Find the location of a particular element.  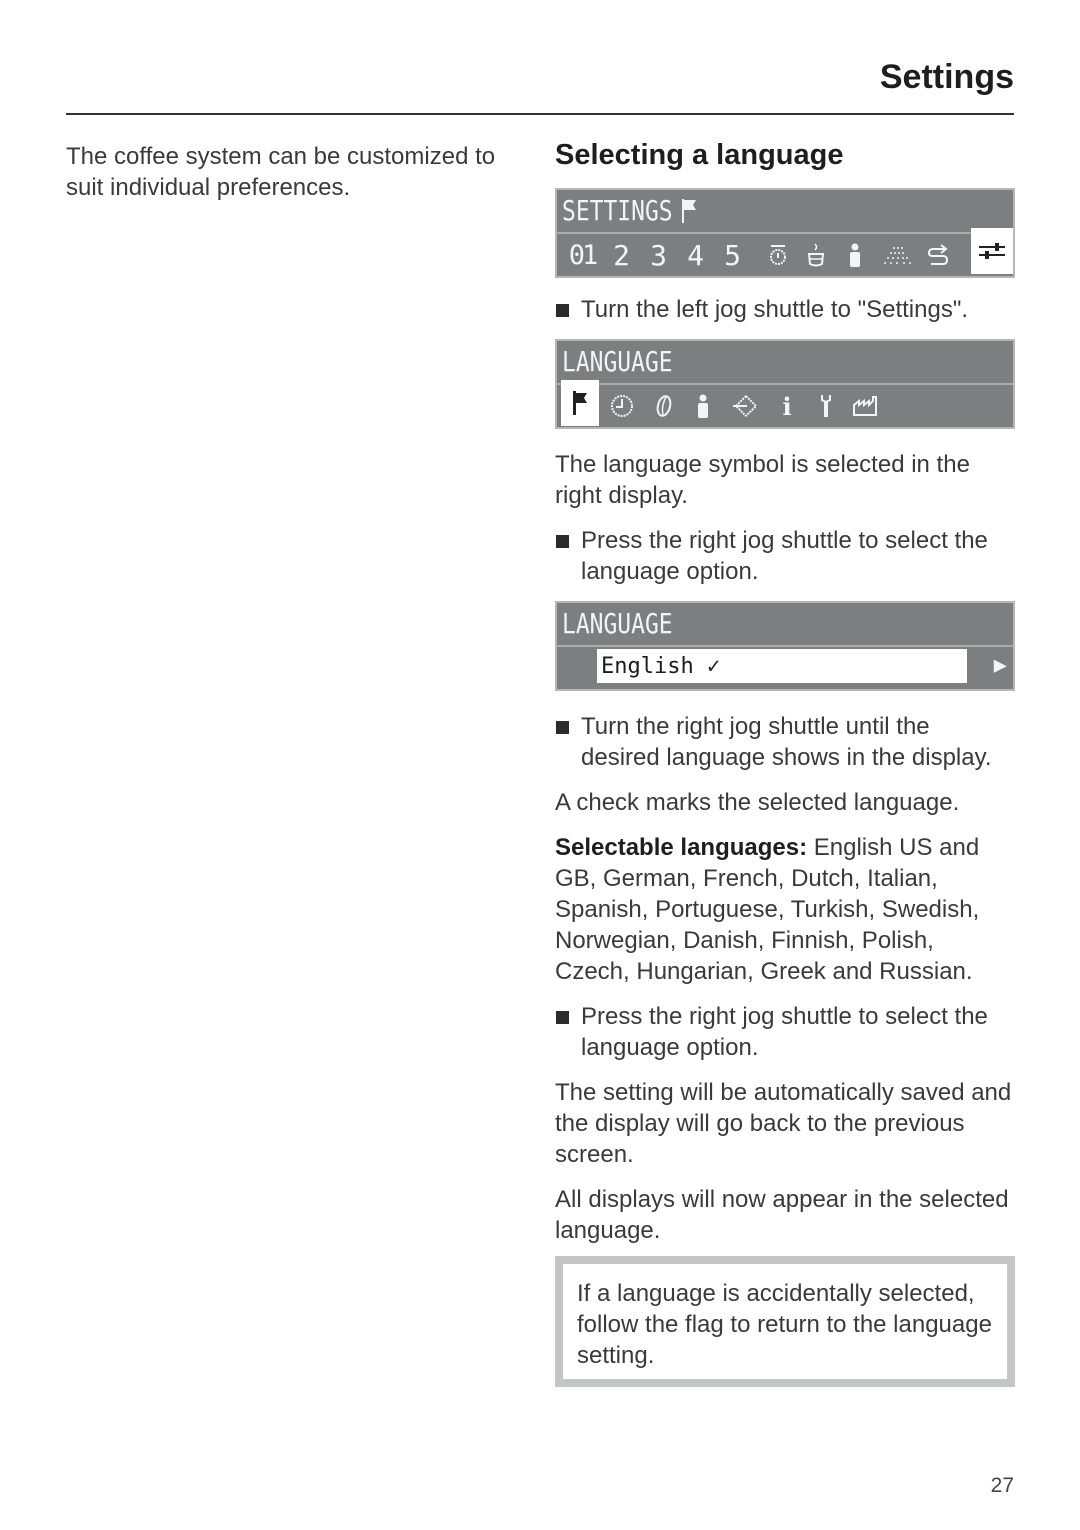

bean-icon is located at coordinates (664, 406).